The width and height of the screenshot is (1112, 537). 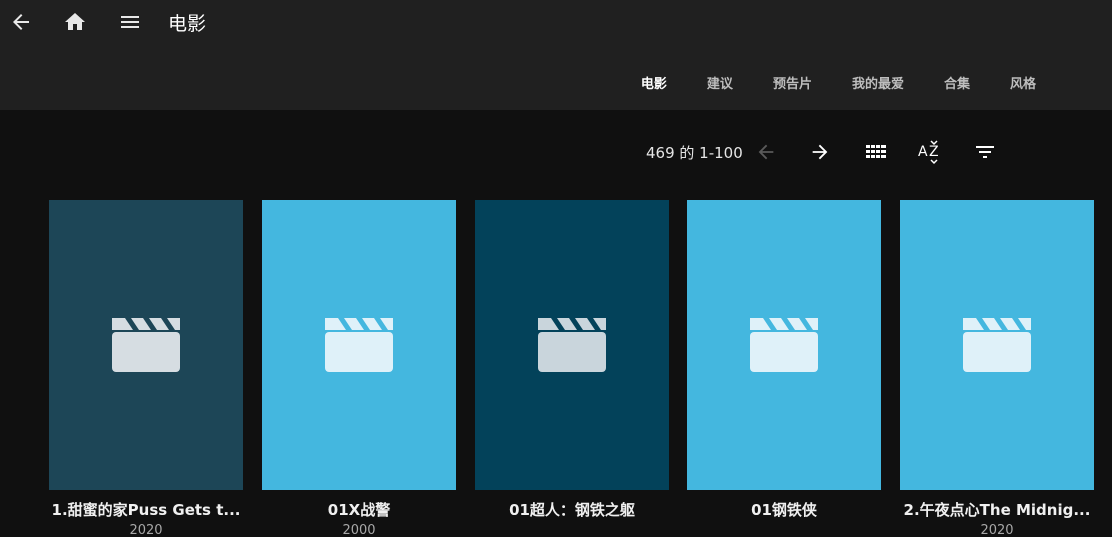 What do you see at coordinates (572, 509) in the screenshot?
I see `movie-title: 01超人：钢铁之躯` at bounding box center [572, 509].